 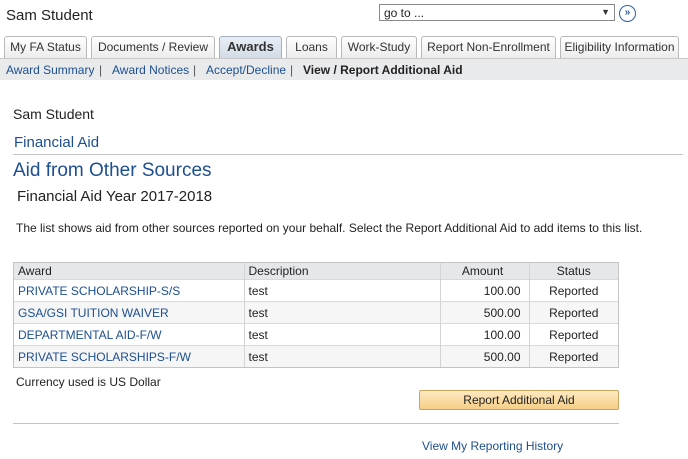 I want to click on column-header-description: Description, so click(x=342, y=271).